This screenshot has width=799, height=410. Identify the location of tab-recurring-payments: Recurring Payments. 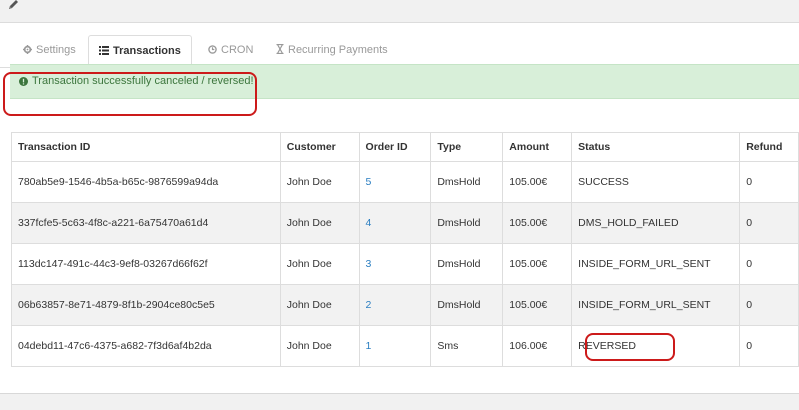
(332, 50).